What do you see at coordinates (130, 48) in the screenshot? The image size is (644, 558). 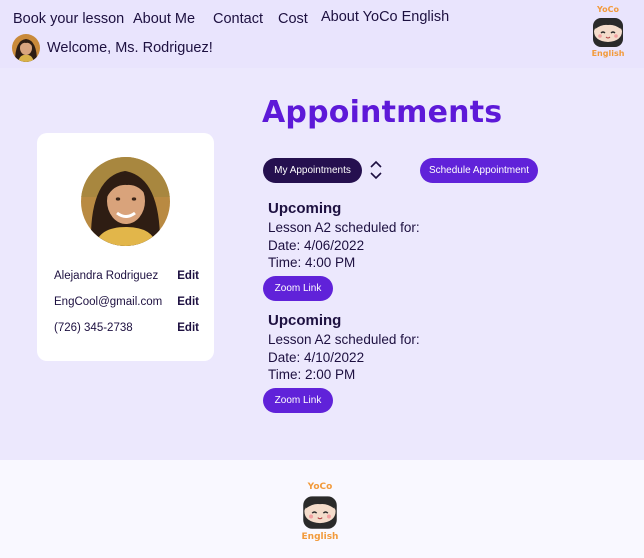 I see `welcome-text: Welcome, Ms. Rodriguez!` at bounding box center [130, 48].